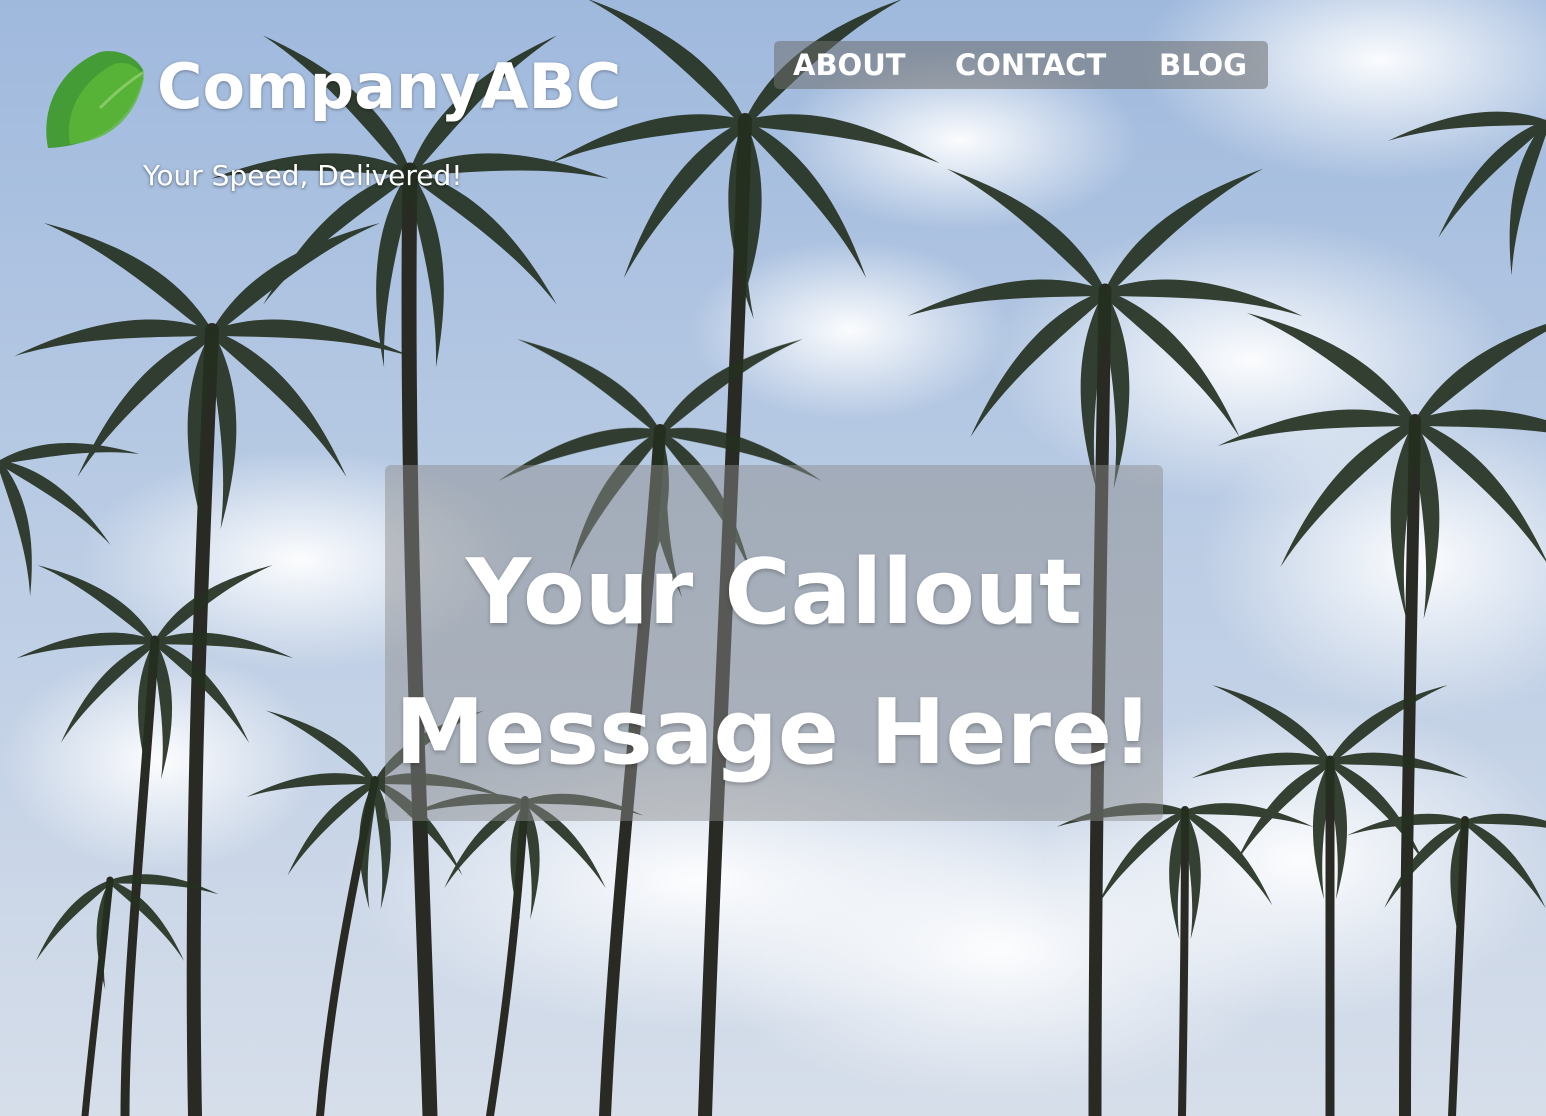 The image size is (1546, 1116). What do you see at coordinates (774, 592) in the screenshot?
I see `callout-line-1: Your Callout` at bounding box center [774, 592].